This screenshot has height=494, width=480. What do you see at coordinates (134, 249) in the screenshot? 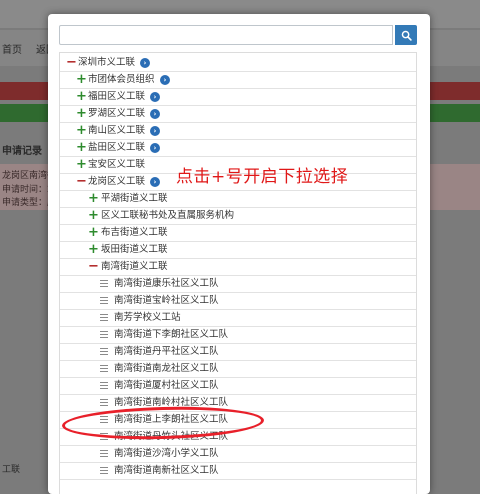
I see `tree-item-label: 坂田街道义工联` at bounding box center [134, 249].